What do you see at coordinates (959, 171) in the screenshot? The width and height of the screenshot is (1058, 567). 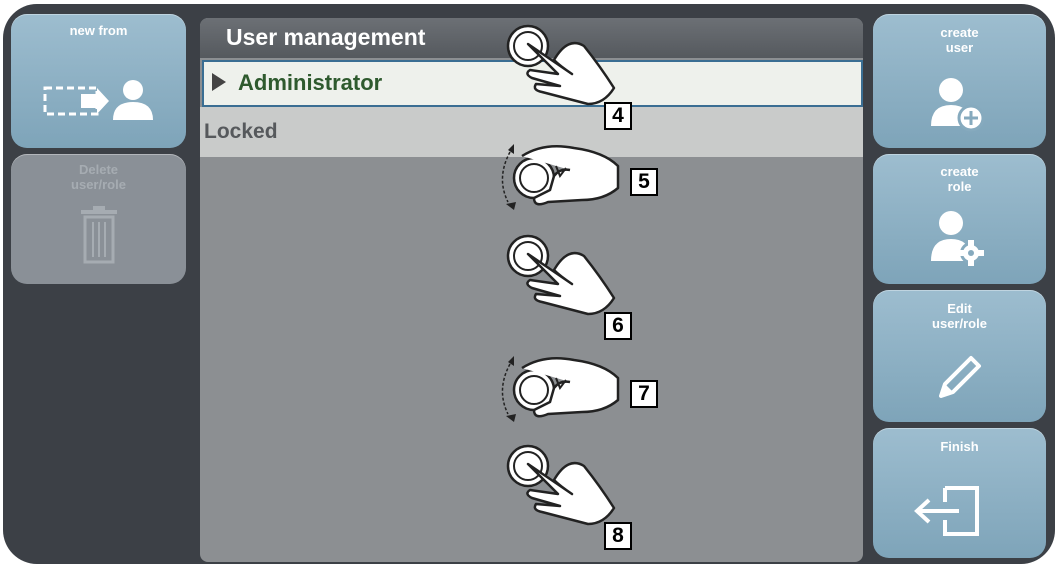 I see `create-role-label-1: create` at bounding box center [959, 171].